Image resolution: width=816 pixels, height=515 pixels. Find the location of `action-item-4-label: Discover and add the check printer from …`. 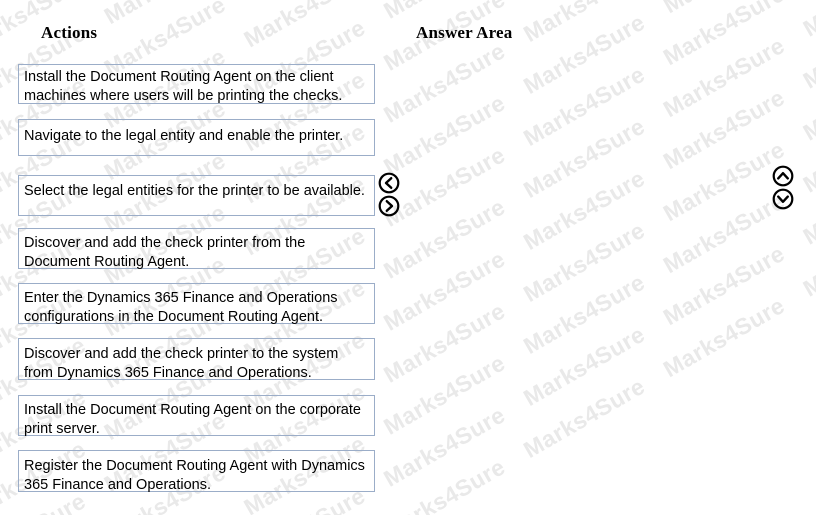

action-item-4-label: Discover and add the check printer from … is located at coordinates (165, 252).